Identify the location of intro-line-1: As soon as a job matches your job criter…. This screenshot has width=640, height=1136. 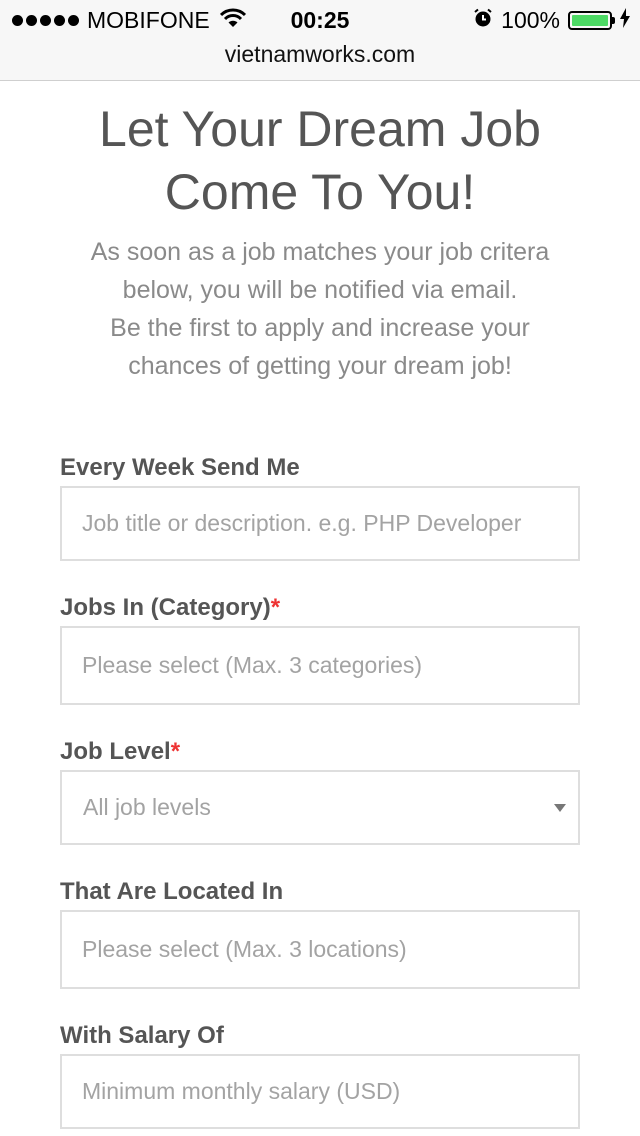
(320, 252).